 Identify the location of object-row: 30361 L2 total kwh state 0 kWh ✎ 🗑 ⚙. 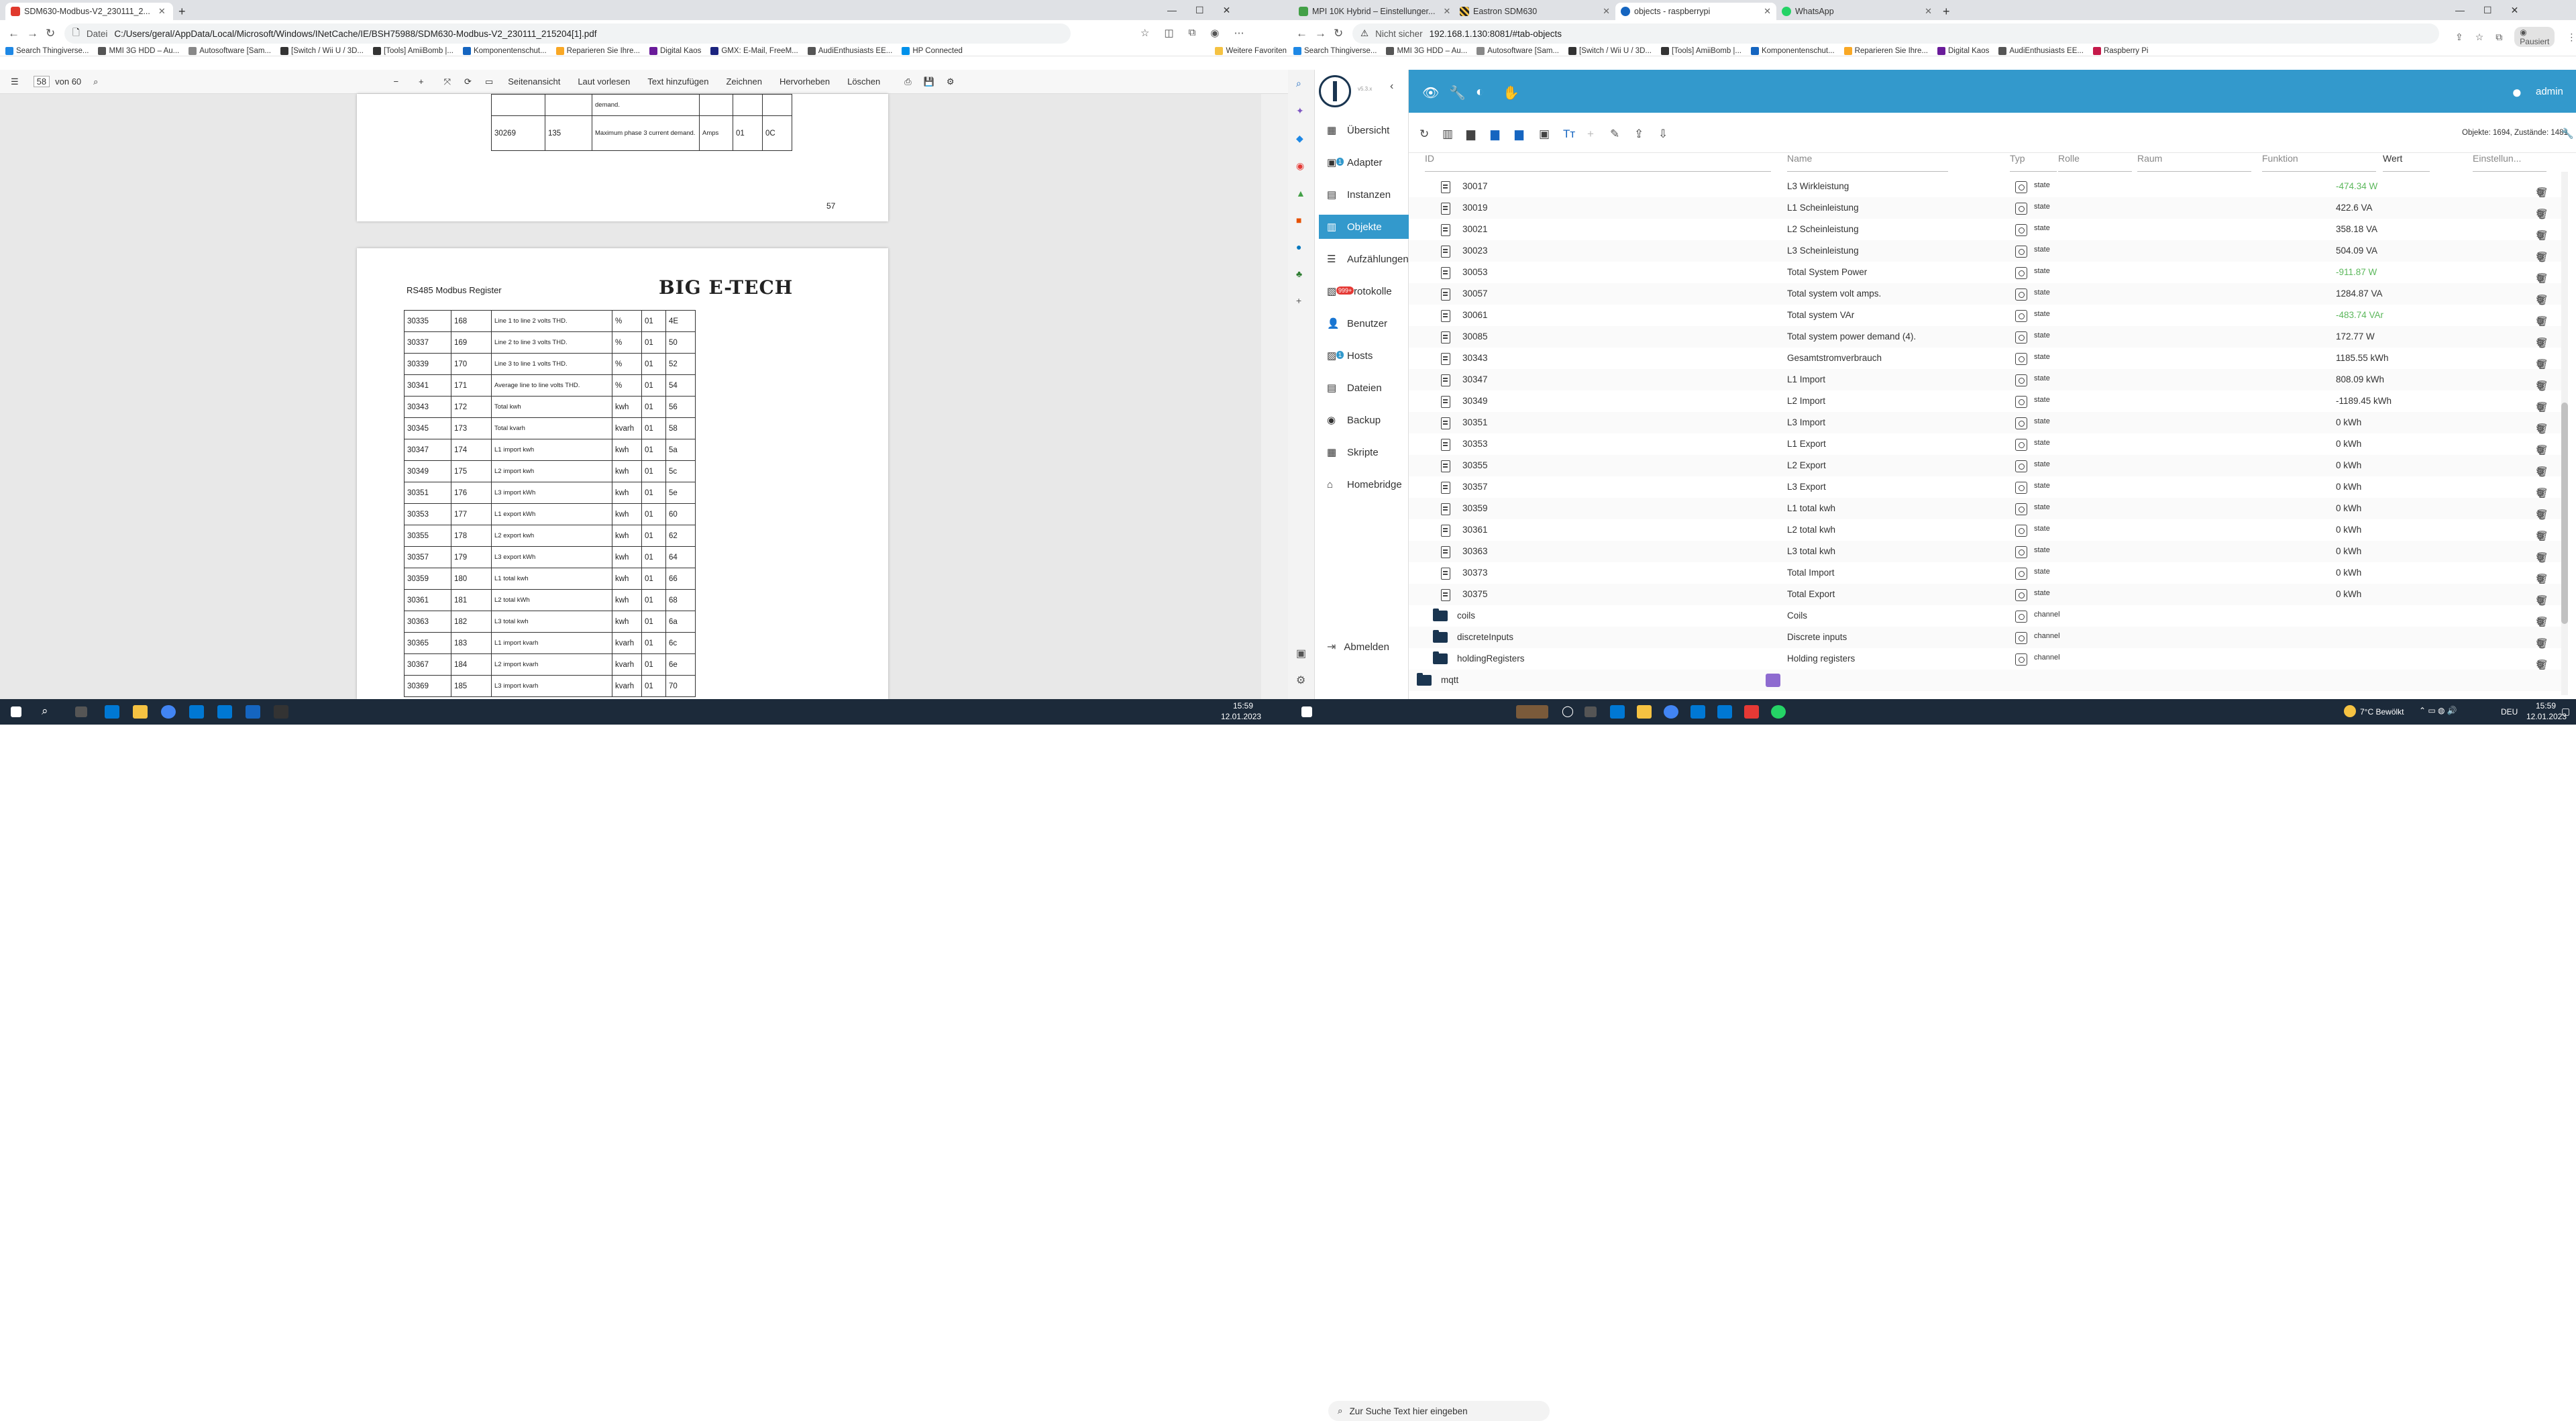
(1986, 530).